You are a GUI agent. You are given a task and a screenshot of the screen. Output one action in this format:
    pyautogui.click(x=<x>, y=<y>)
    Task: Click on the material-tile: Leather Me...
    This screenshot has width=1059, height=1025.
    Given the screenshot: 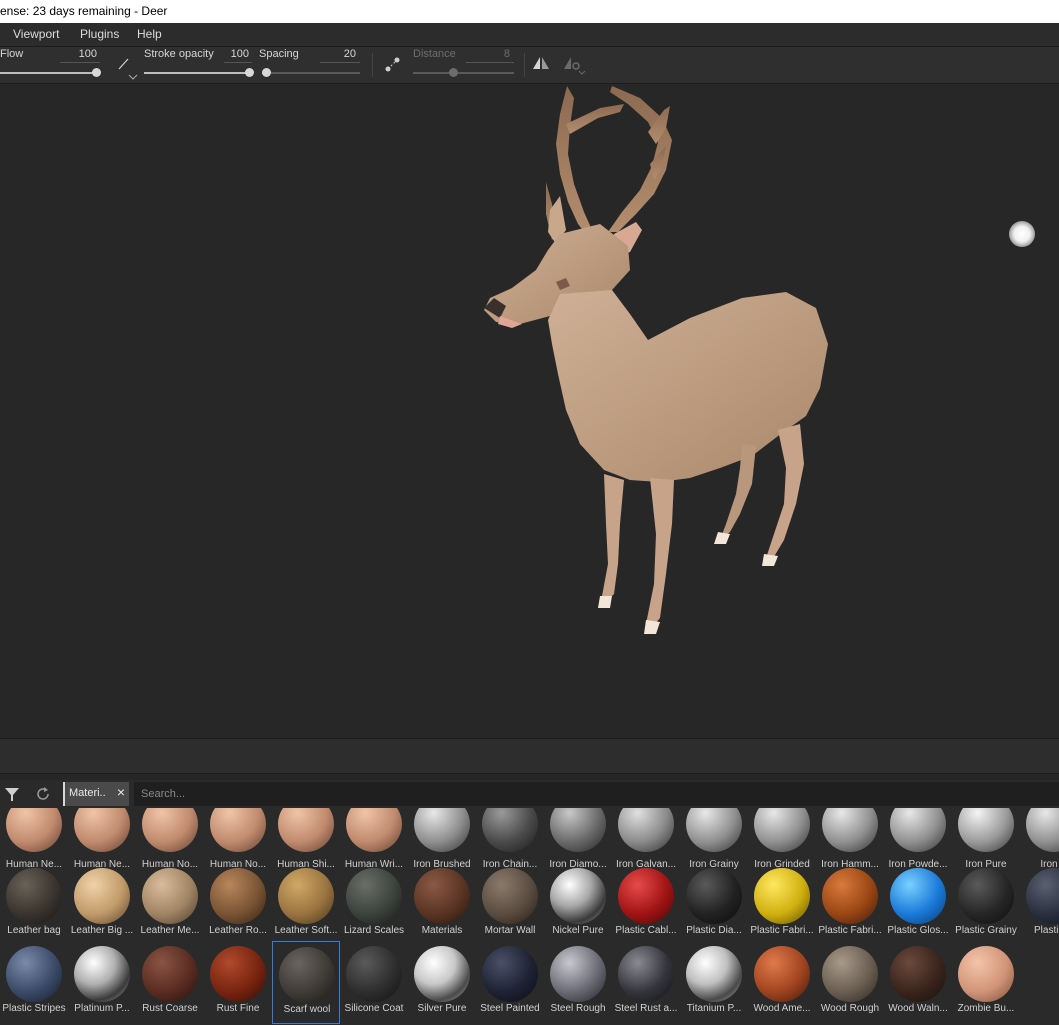 What is the action you would take?
    pyautogui.click(x=170, y=907)
    